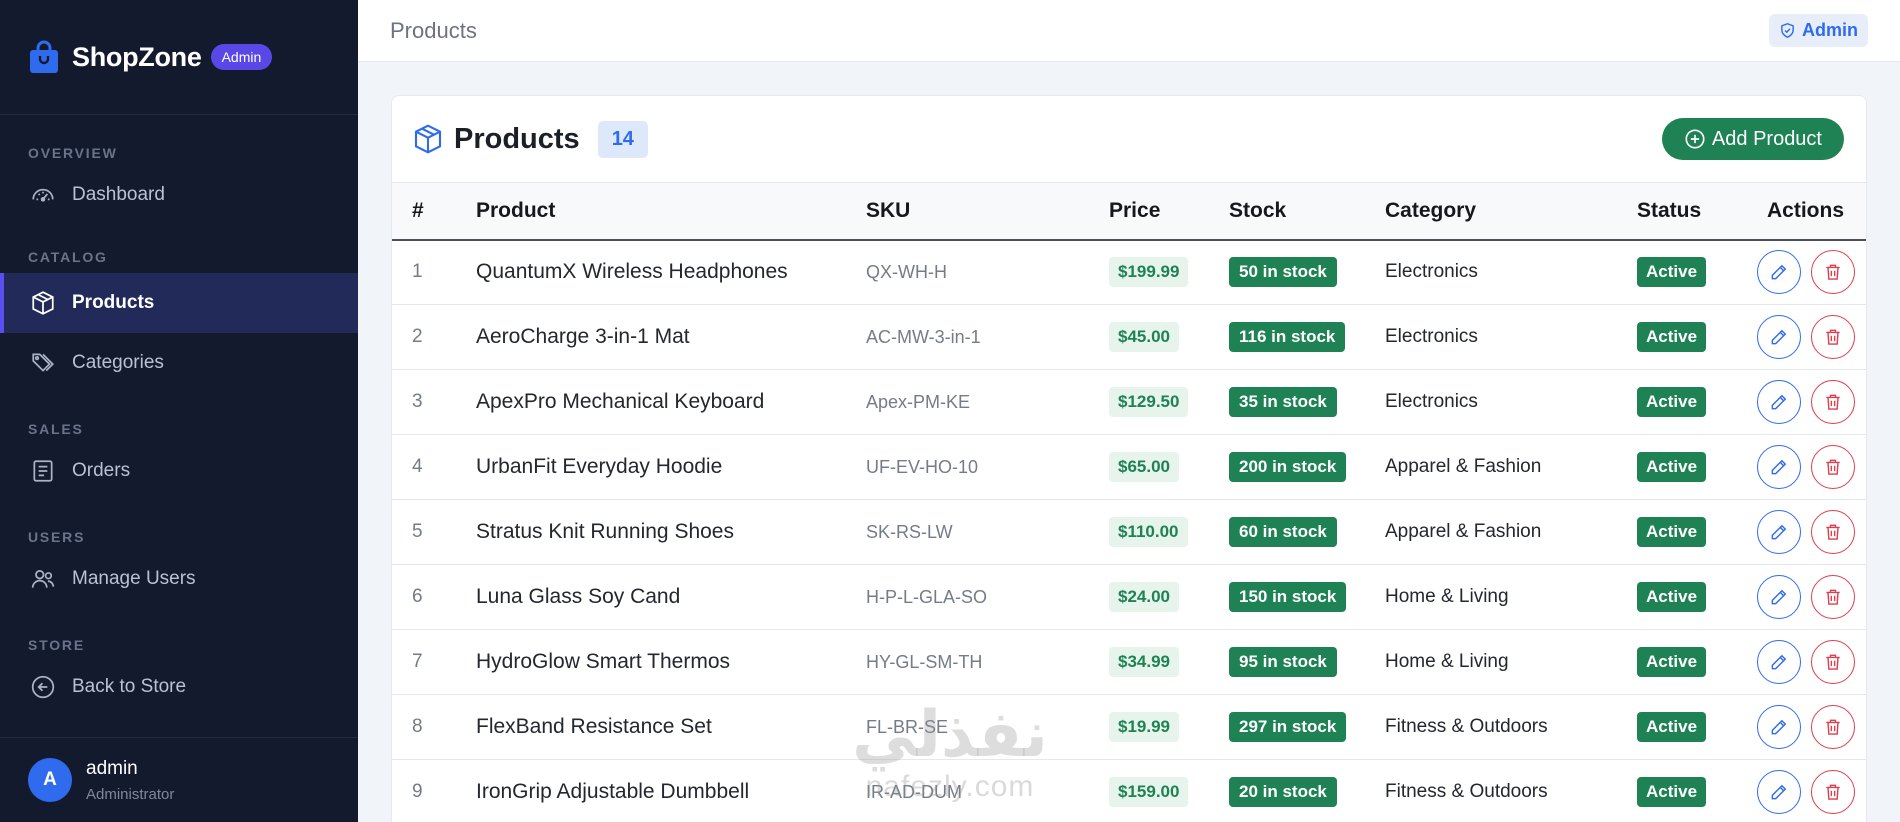 This screenshot has height=822, width=1900. I want to click on sidebar-item-back-to-store: Back to Store, so click(179, 687).